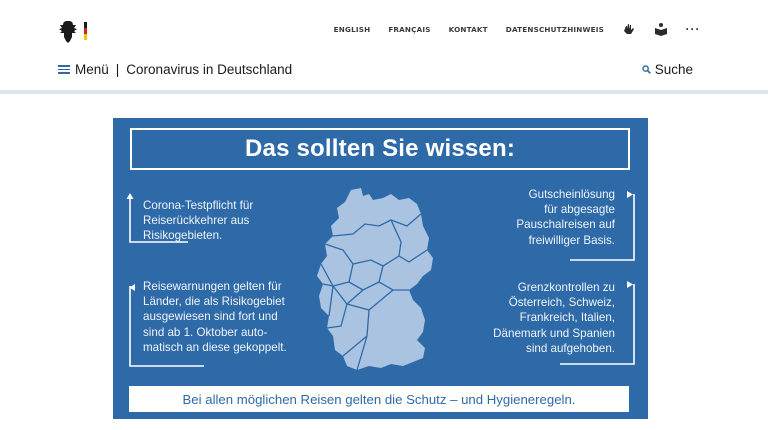  I want to click on germany-map-icon, so click(375, 279).